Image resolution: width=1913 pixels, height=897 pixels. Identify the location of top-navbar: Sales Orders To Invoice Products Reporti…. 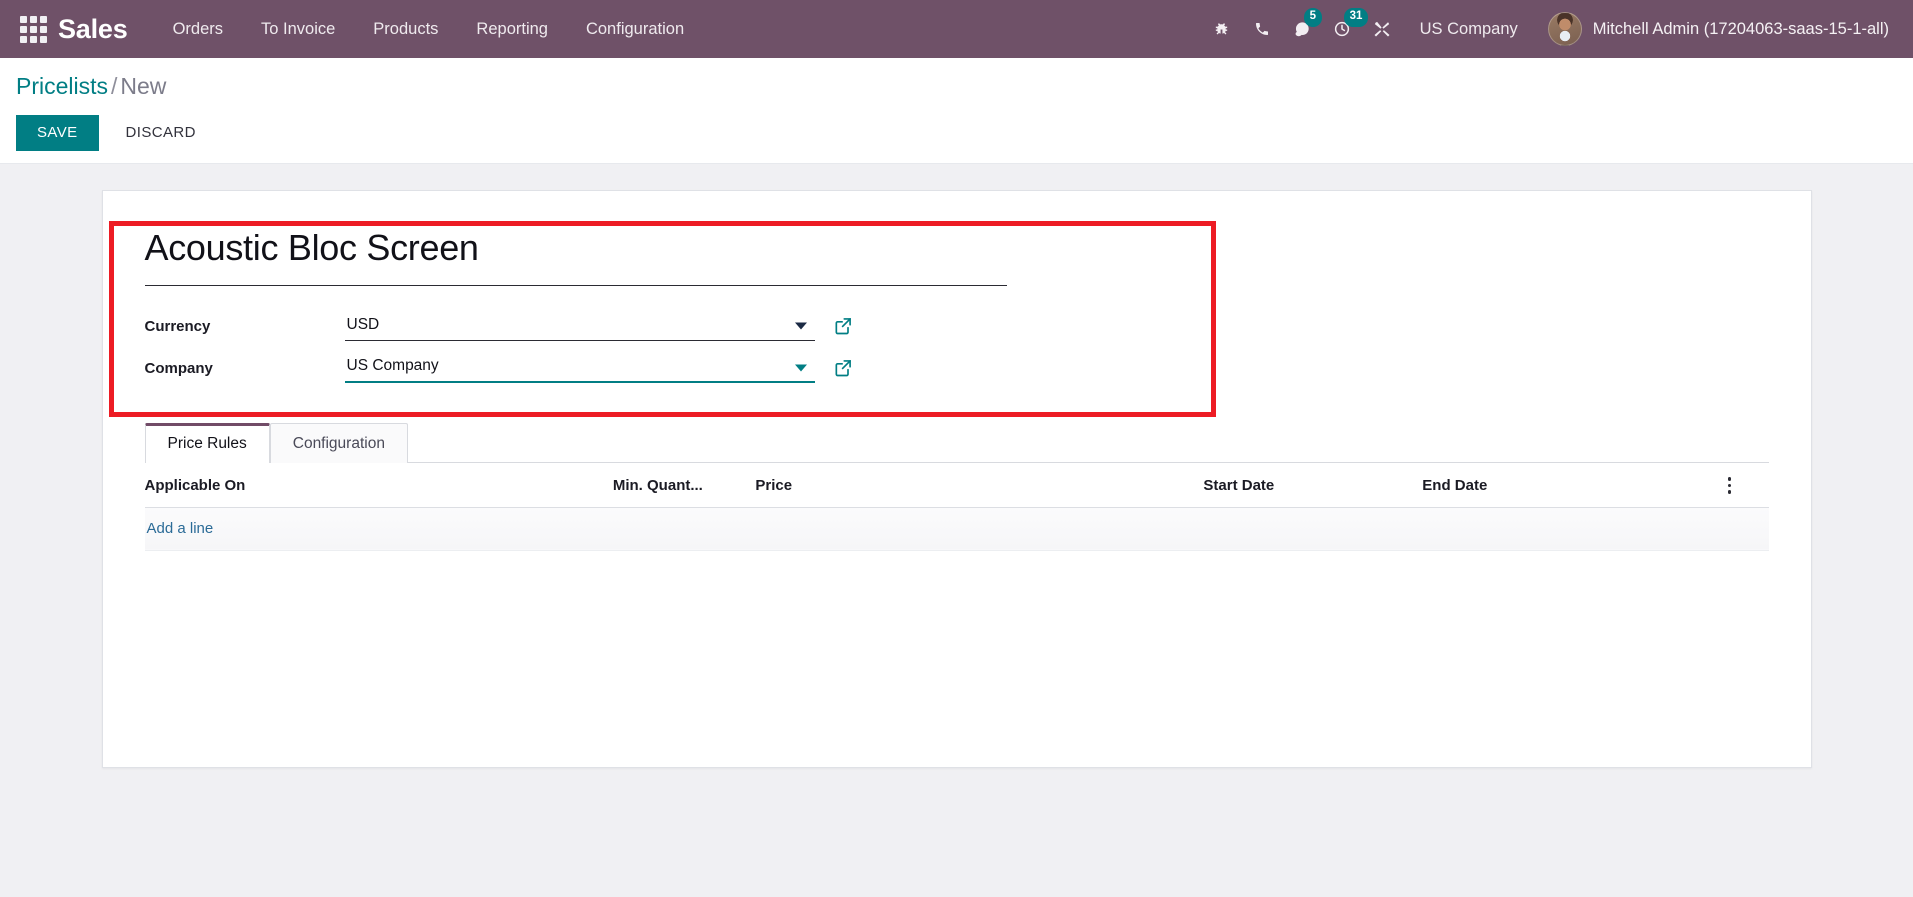
(956, 29).